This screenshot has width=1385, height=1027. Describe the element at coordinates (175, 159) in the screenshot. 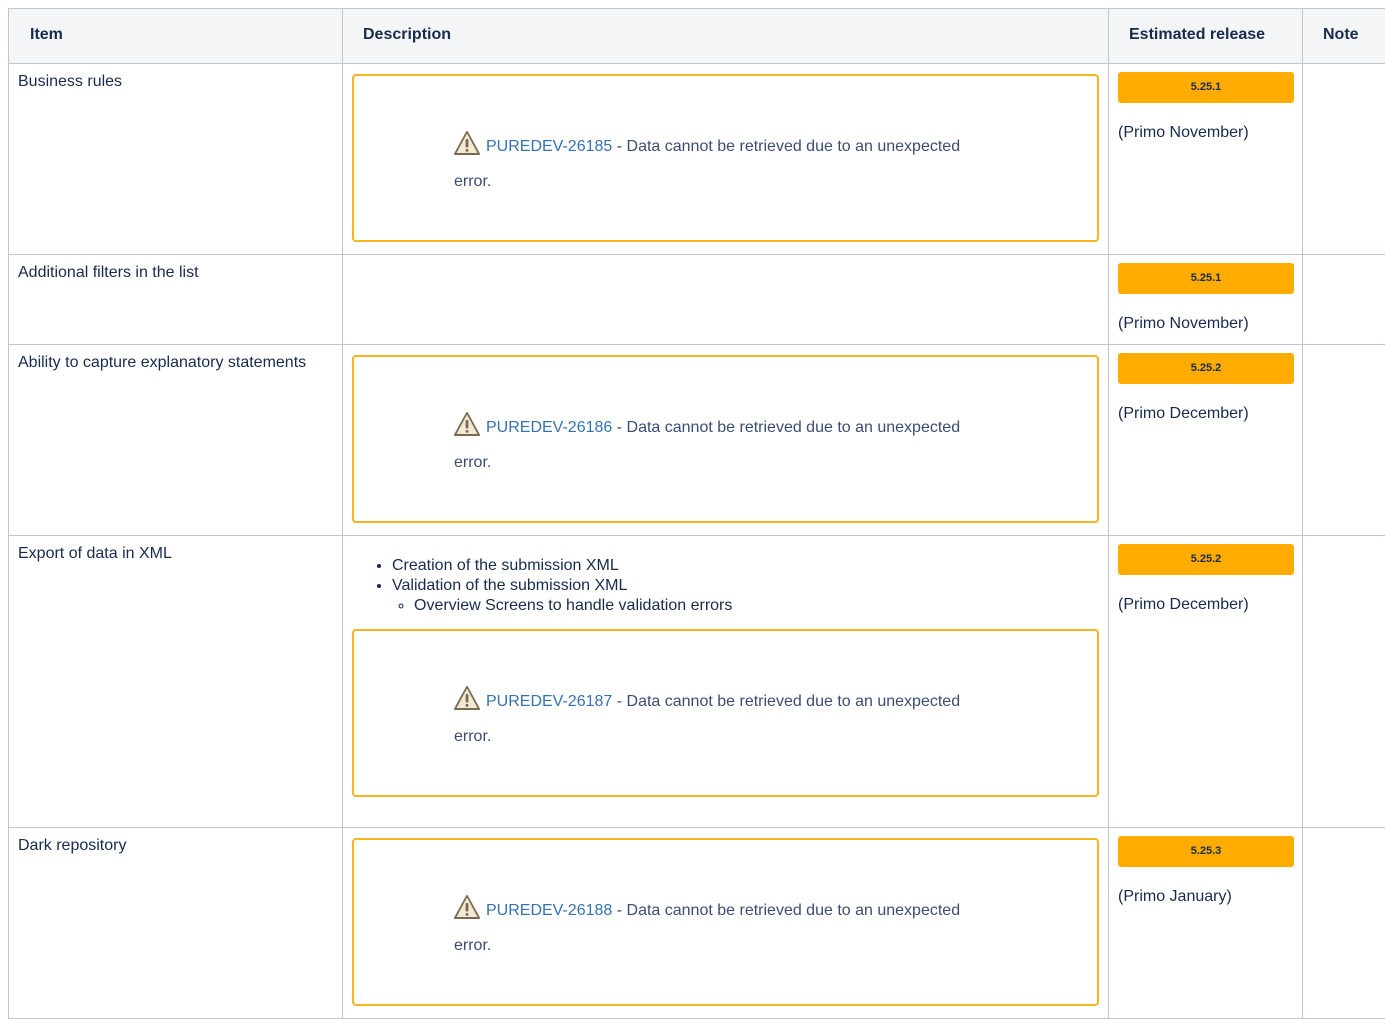

I see `item-cell: Business rules` at that location.